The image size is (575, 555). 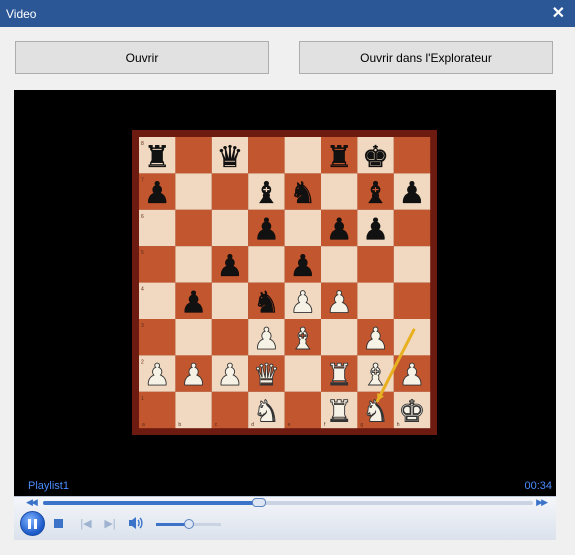 I want to click on file-label: a, so click(x=143, y=425).